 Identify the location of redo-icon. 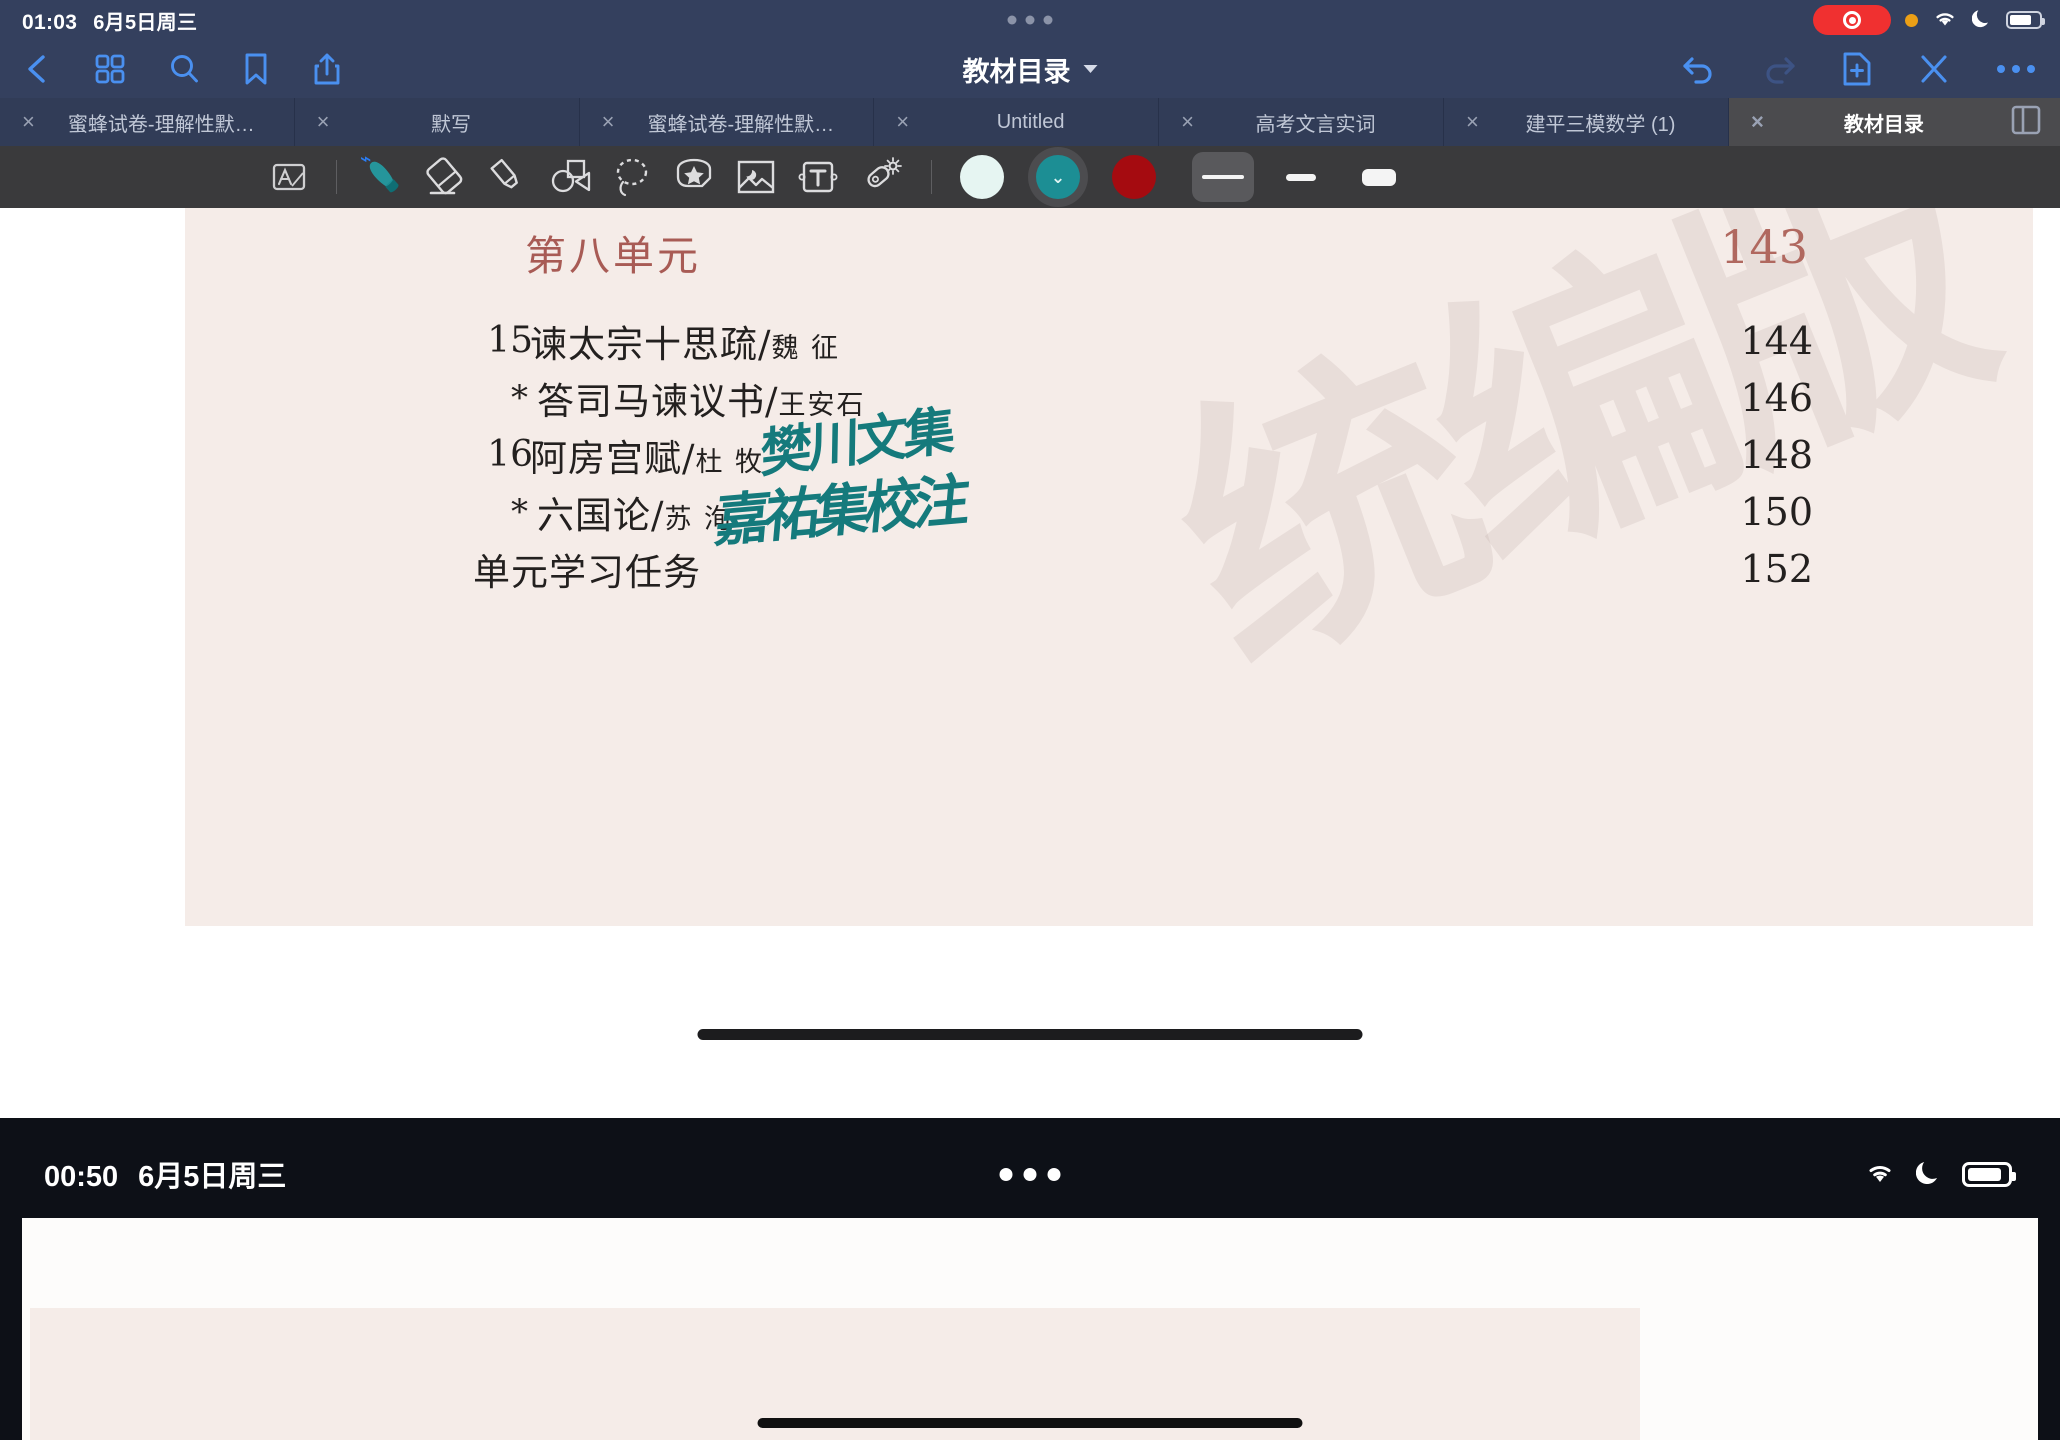
(1779, 69).